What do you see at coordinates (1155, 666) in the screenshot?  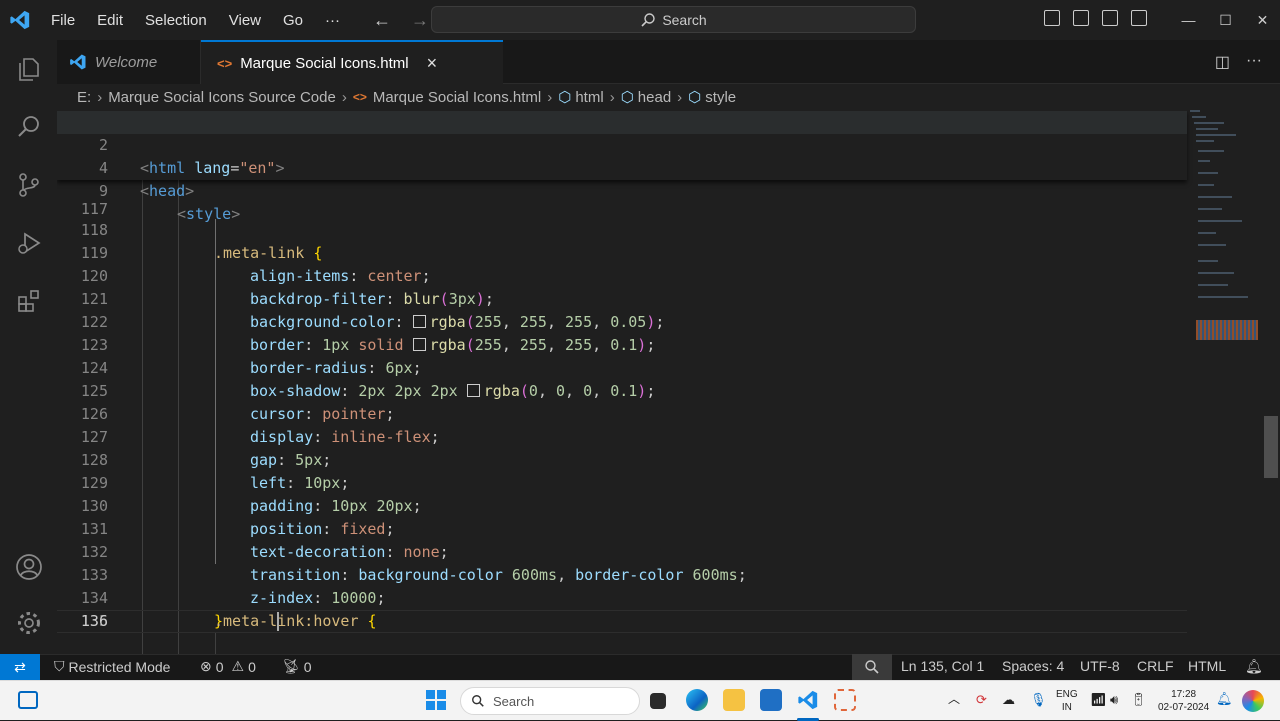 I see `eol-setting: CRLF` at bounding box center [1155, 666].